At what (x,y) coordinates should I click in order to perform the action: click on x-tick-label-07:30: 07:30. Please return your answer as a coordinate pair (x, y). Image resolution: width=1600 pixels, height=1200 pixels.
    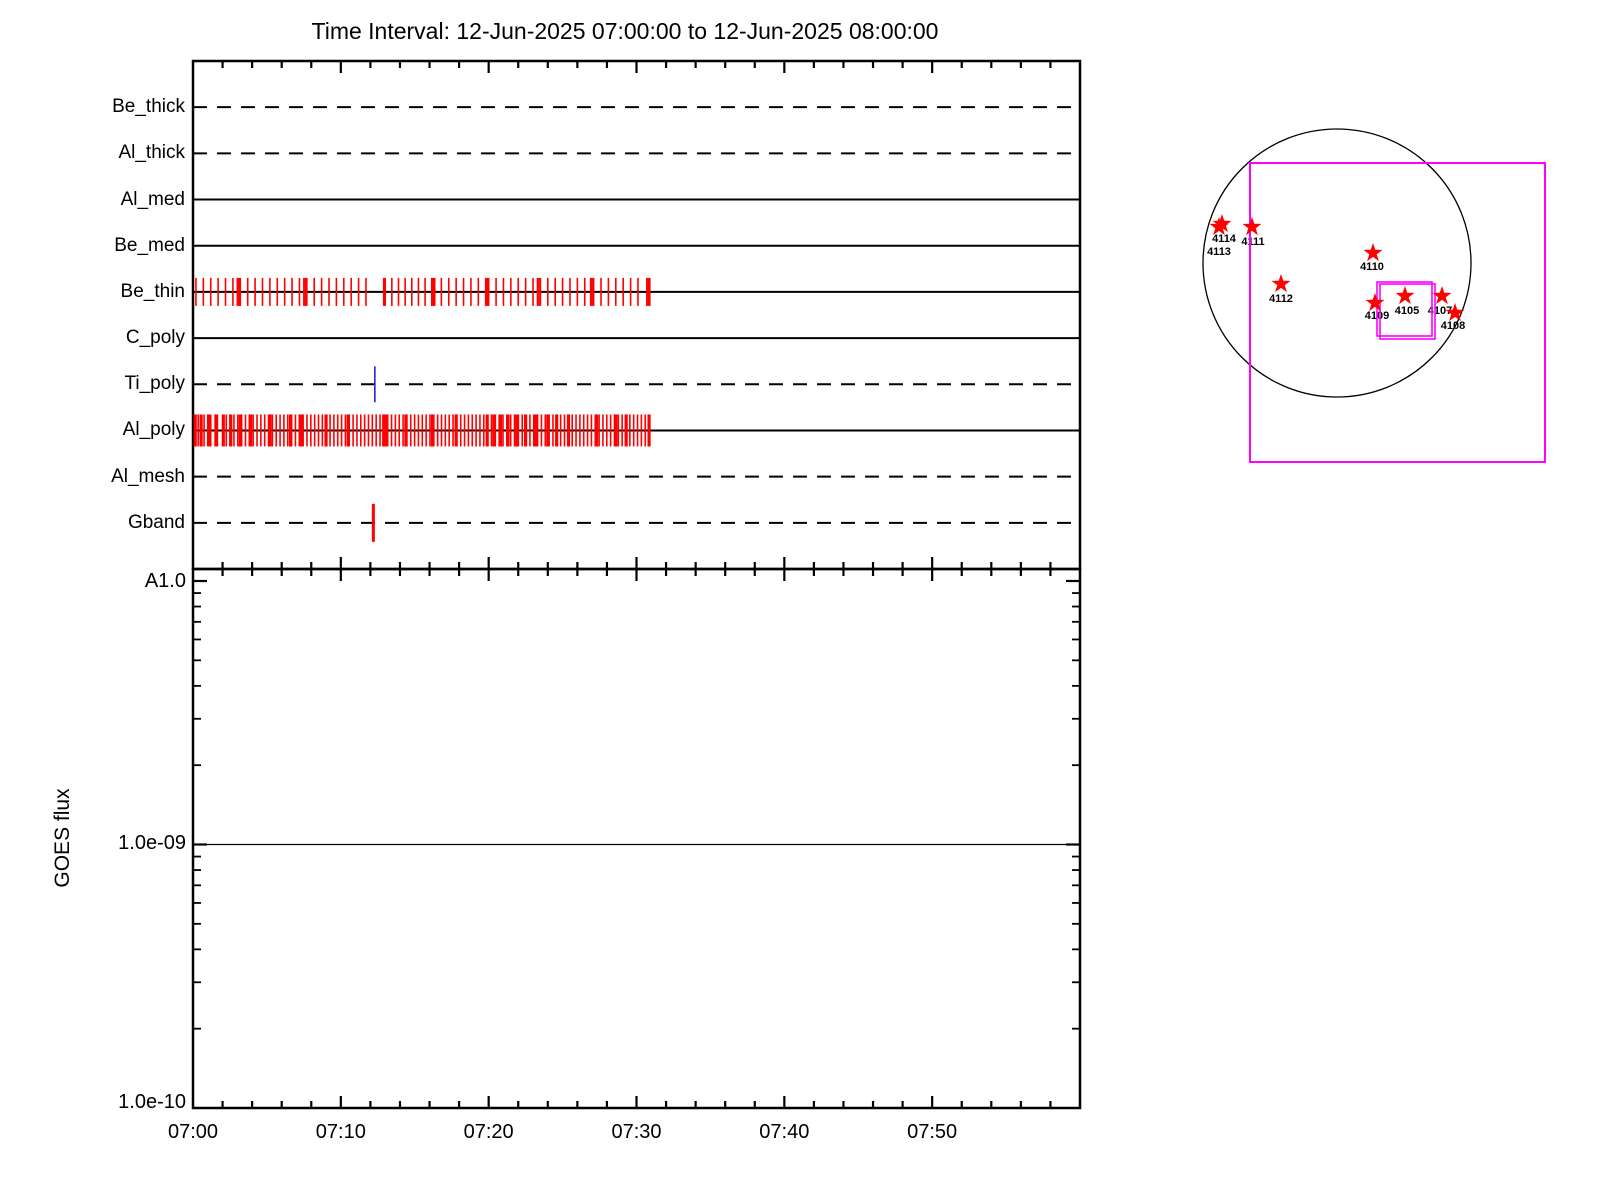
    Looking at the image, I should click on (636, 1132).